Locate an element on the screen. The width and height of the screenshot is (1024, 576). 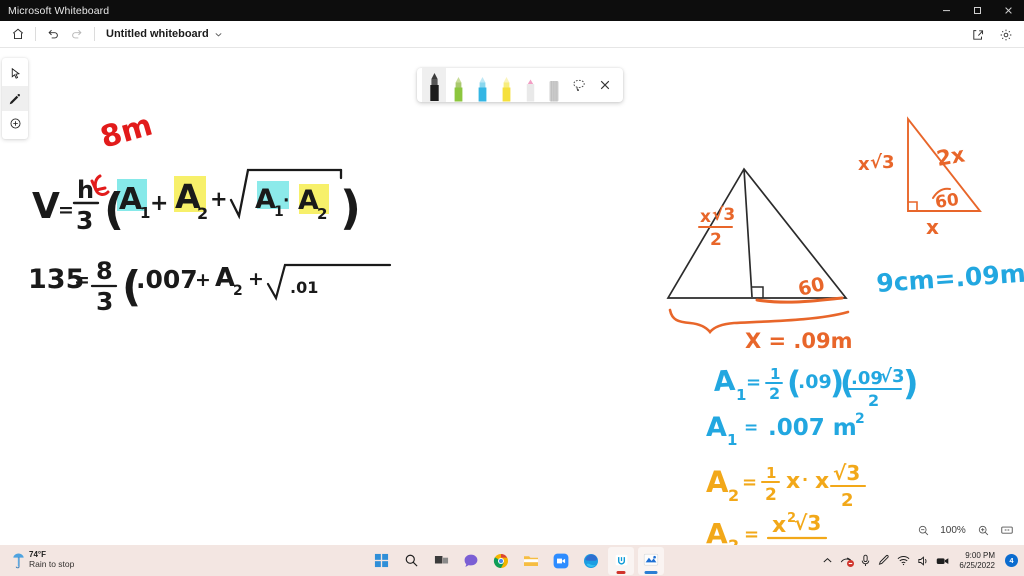
close-pen-tray-icon is located at coordinates (605, 85).